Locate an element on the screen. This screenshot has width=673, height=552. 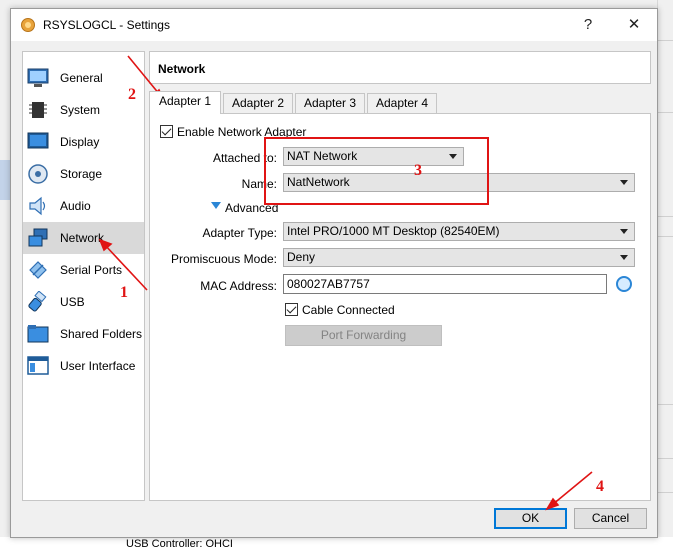
sidebar-item-label: Display is located at coordinates (80, 142).